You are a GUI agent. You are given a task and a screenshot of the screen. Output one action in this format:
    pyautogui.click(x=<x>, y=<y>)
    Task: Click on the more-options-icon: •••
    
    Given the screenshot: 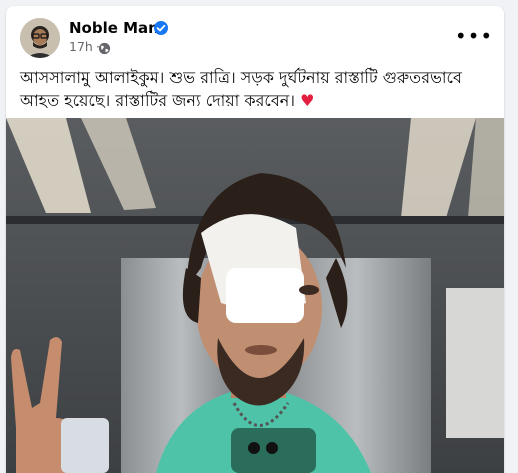 What is the action you would take?
    pyautogui.click(x=473, y=36)
    